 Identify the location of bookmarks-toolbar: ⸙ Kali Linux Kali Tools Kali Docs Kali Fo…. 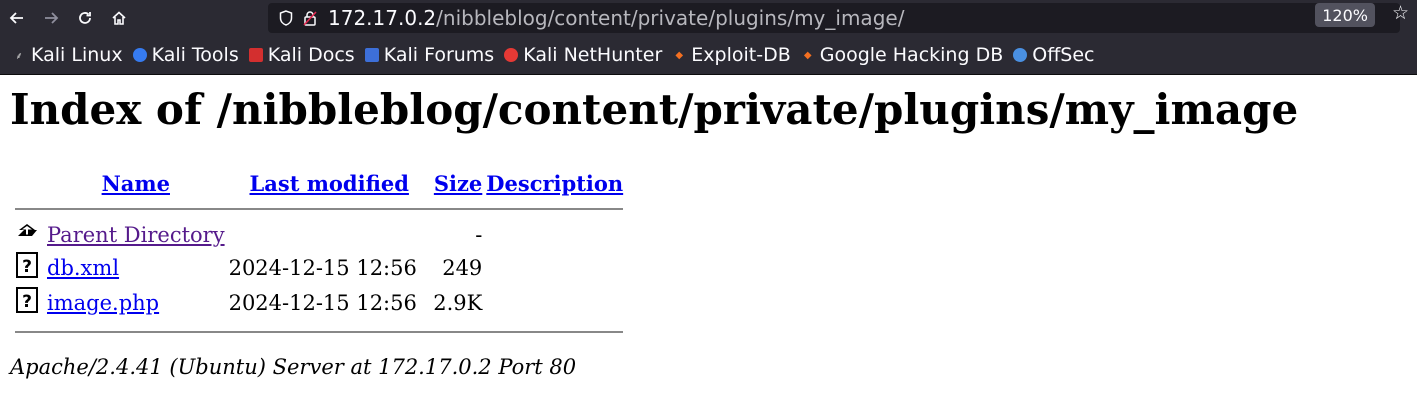
(708, 55).